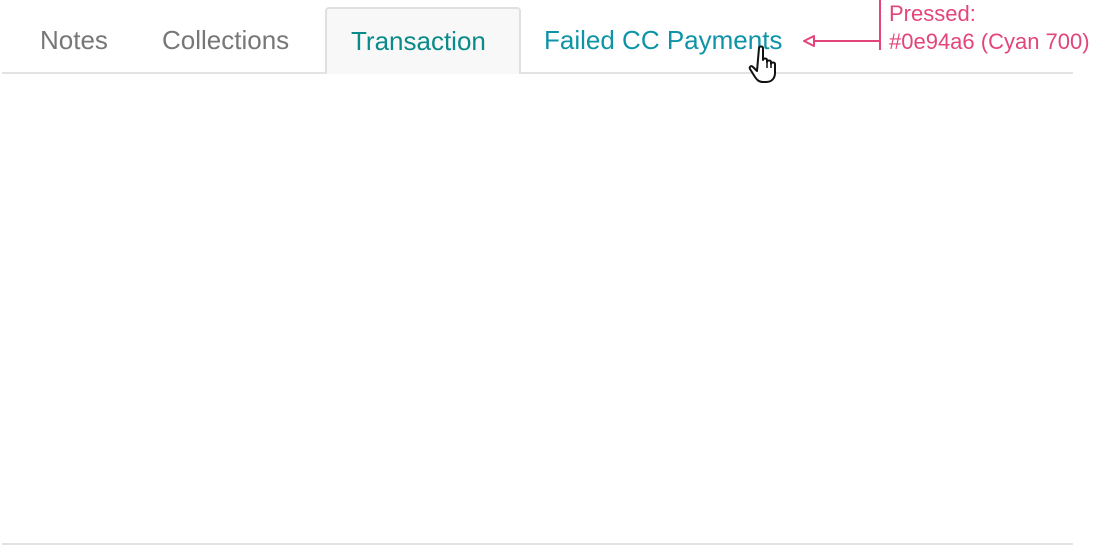 This screenshot has width=1104, height=546. What do you see at coordinates (932, 13) in the screenshot?
I see `annotation-line-1: Pressed:` at bounding box center [932, 13].